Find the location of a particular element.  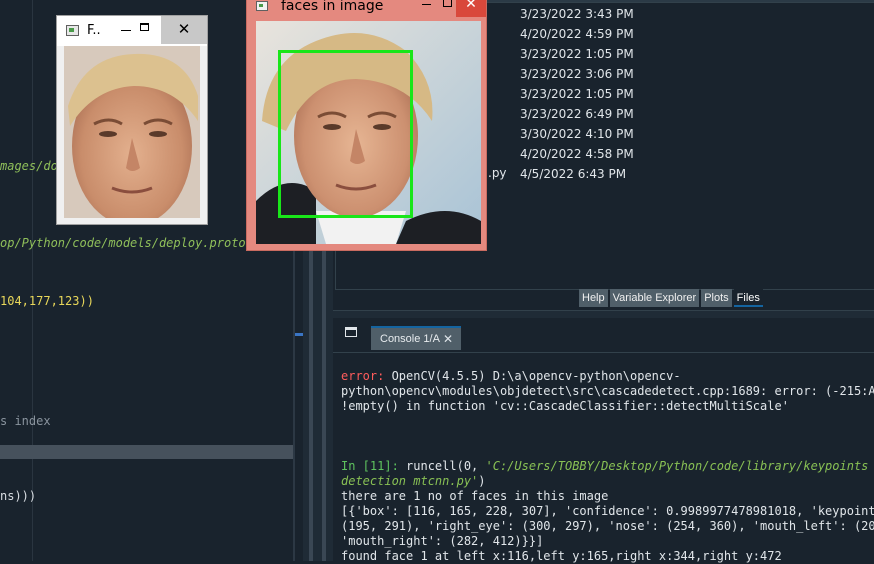

faces-in-image-window: faces in image ✕ is located at coordinates (366, 125).